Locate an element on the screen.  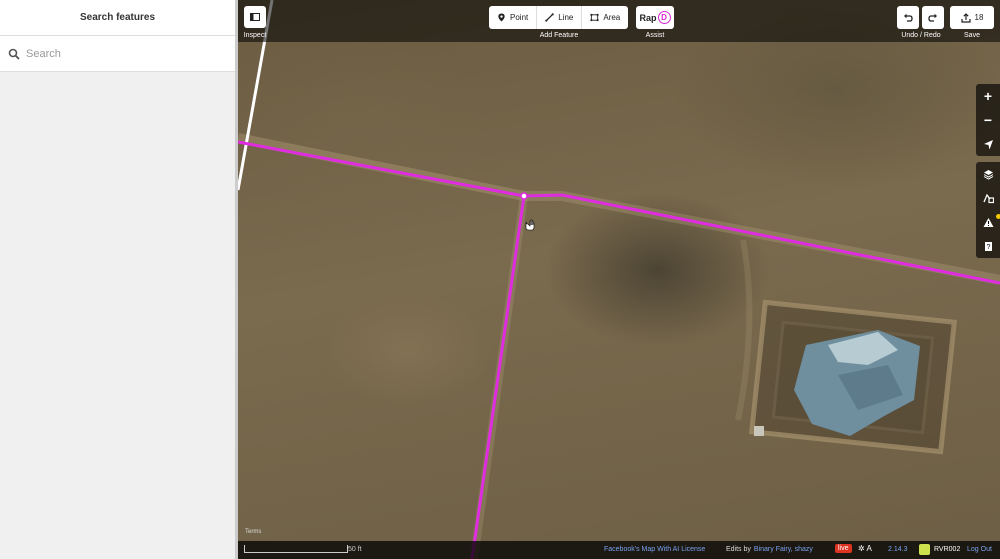
sidebar-resizer is located at coordinates (237, 279).